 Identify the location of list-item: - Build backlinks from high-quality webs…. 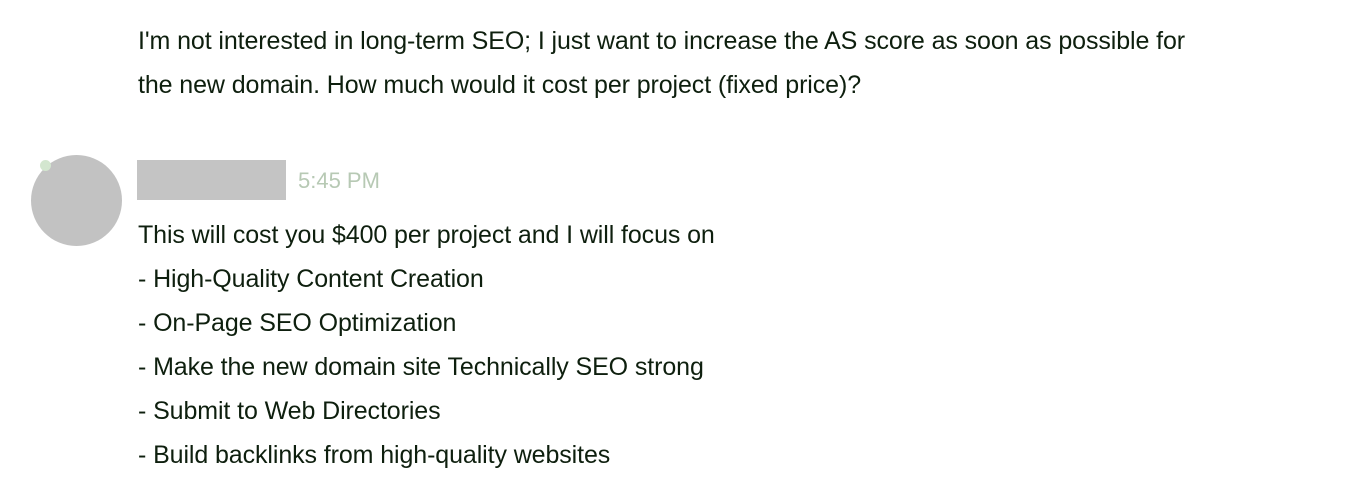
(374, 455).